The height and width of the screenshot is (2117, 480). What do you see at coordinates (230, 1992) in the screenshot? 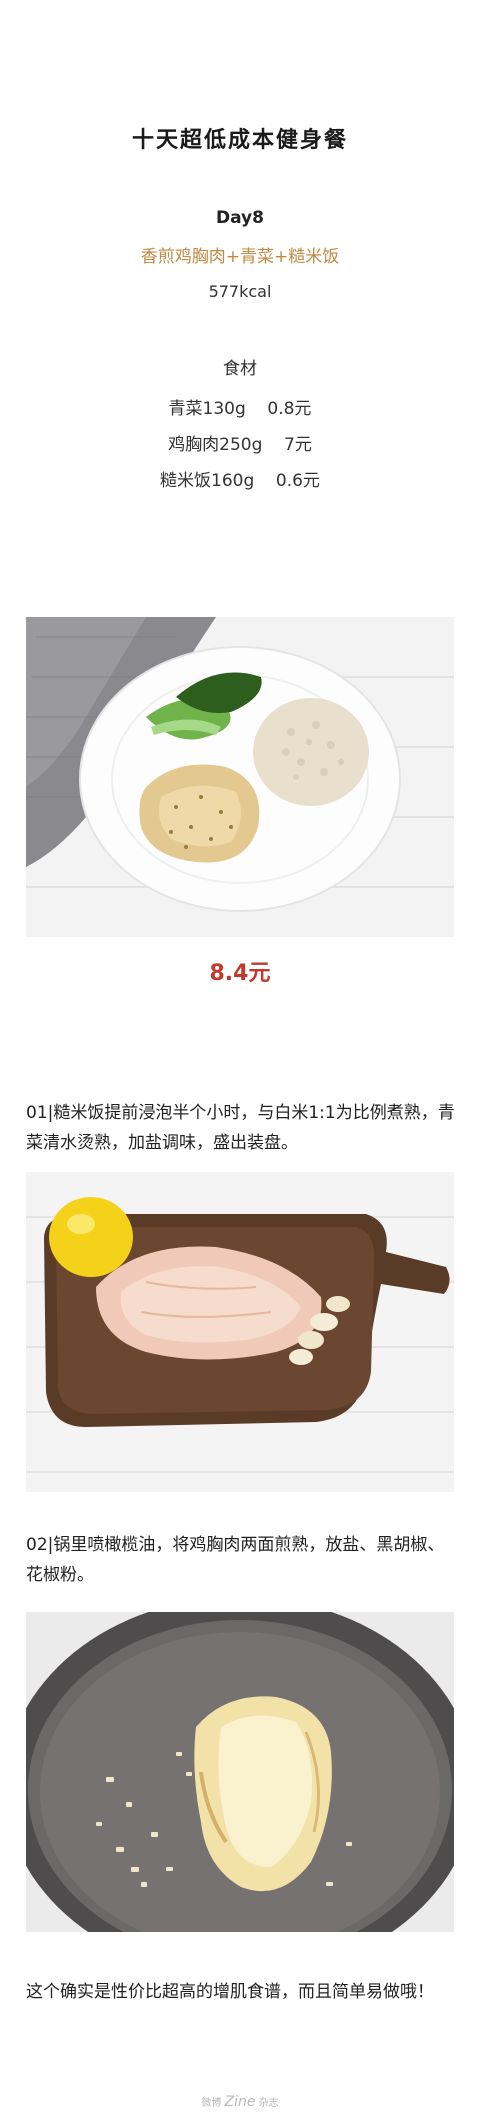
I see `closing-text: 这个确实是性价比超高的增肌食谱，而且简单易做哦！` at bounding box center [230, 1992].